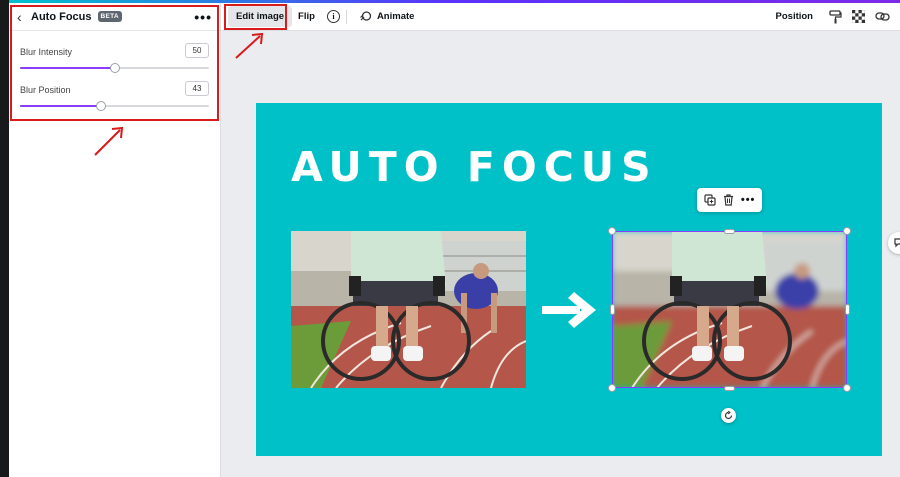 The height and width of the screenshot is (477, 900). I want to click on original-photo, so click(408, 309).